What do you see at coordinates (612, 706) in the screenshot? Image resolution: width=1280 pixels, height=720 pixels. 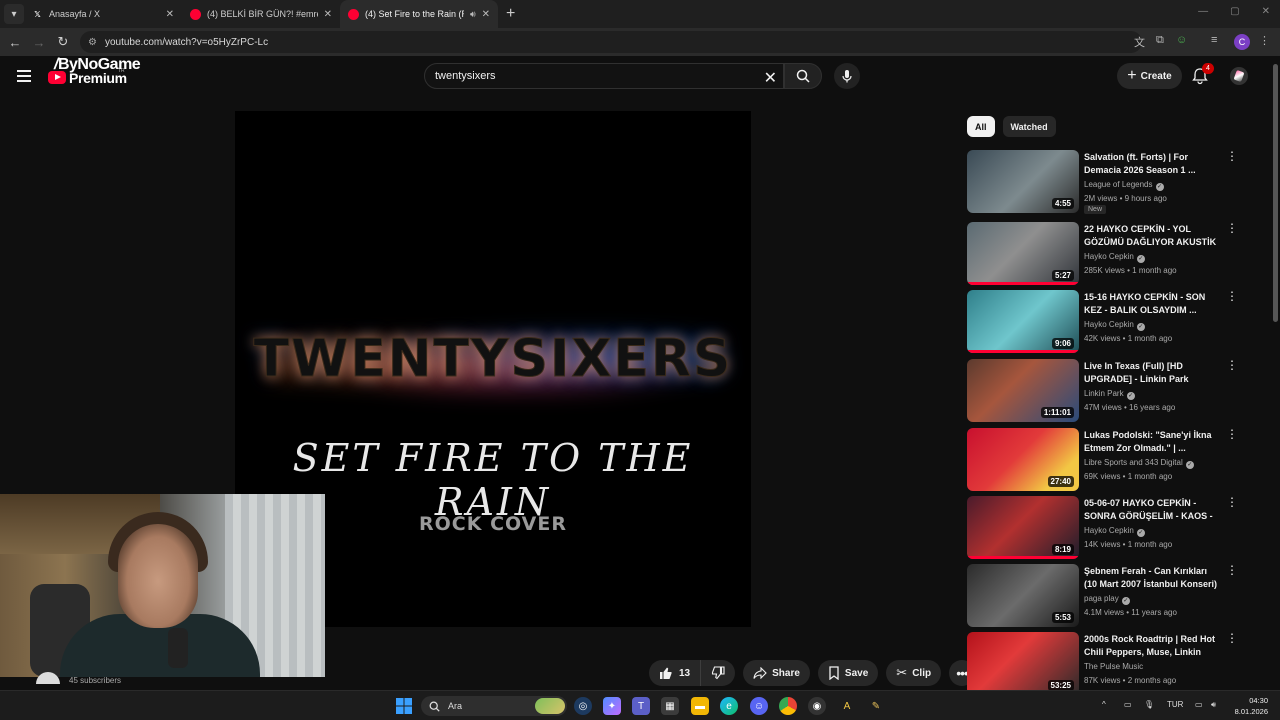 I see `copilot-icon: ✦` at bounding box center [612, 706].